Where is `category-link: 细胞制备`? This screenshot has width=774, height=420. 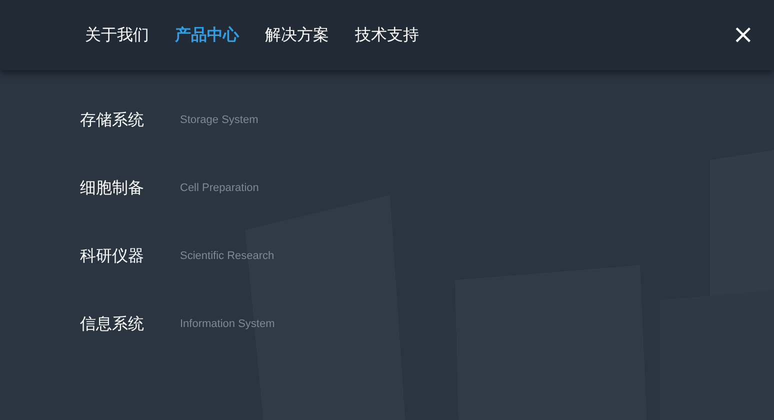
category-link: 细胞制备 is located at coordinates (130, 188).